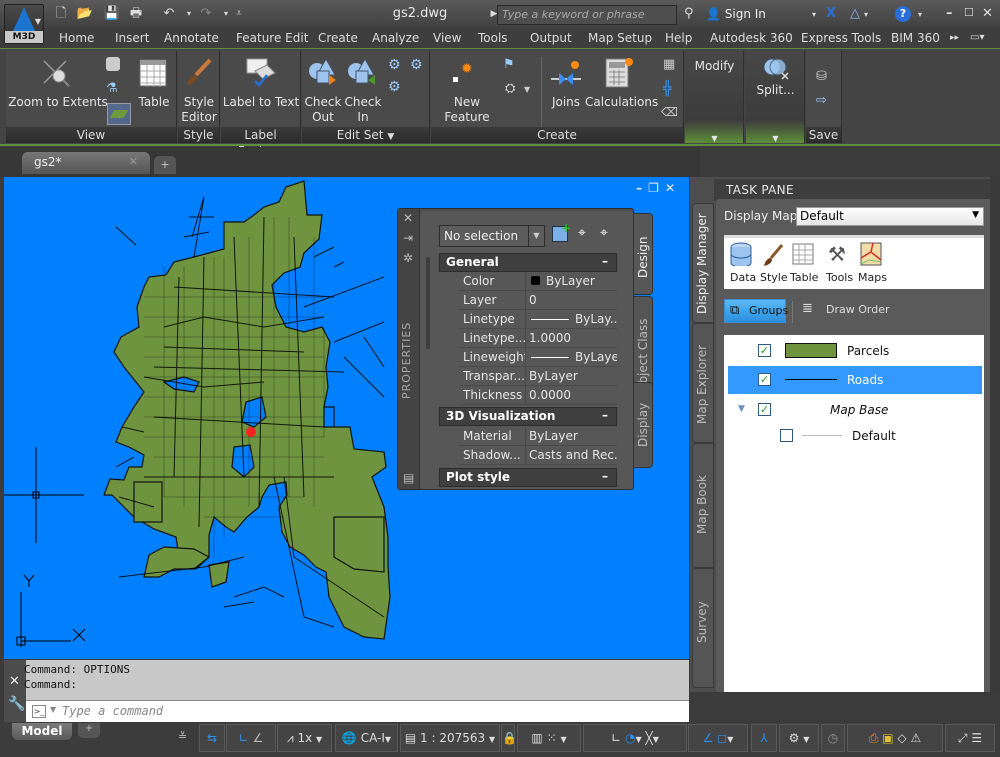  What do you see at coordinates (764, 738) in the screenshot?
I see `annotation-monitor-icon: ⅄` at bounding box center [764, 738].